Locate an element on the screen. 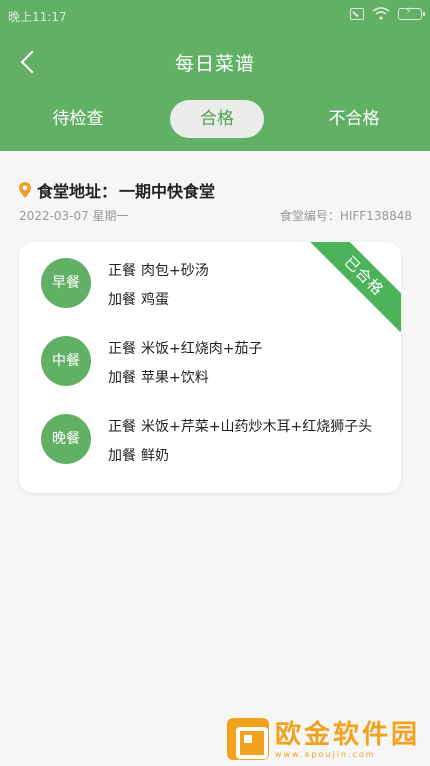  battery-charging-icon is located at coordinates (411, 13).